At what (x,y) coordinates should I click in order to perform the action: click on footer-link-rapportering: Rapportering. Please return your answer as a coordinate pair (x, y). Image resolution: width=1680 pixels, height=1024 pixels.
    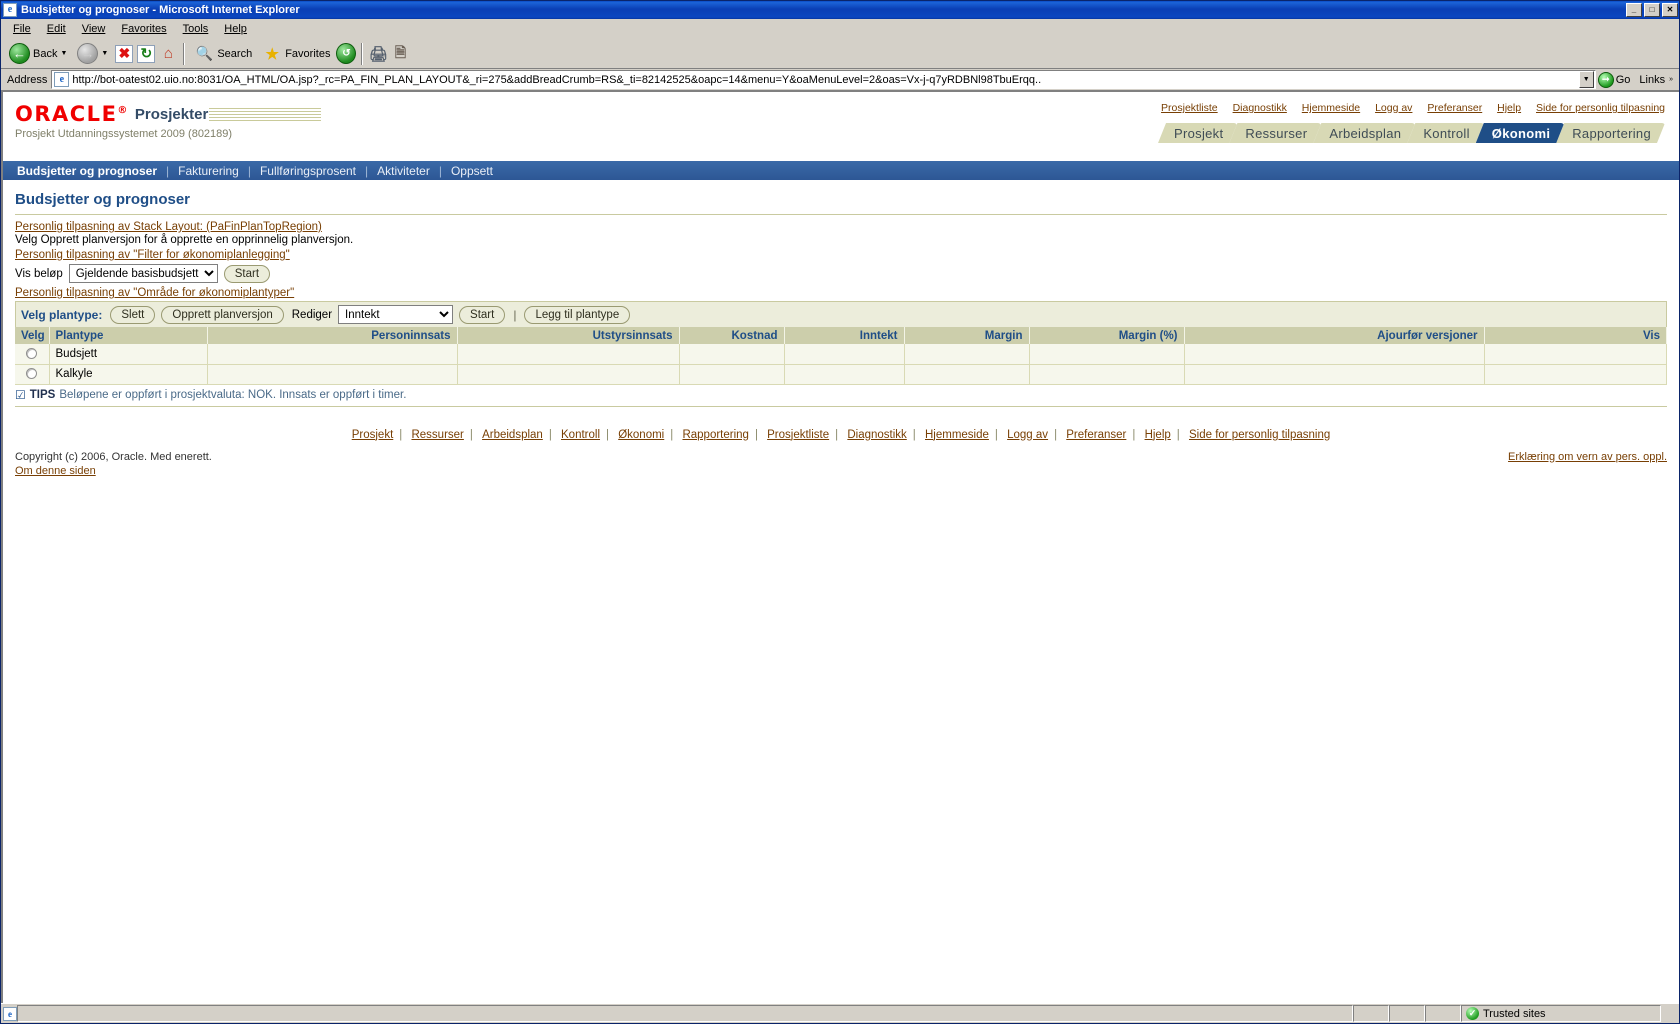
    Looking at the image, I should click on (715, 435).